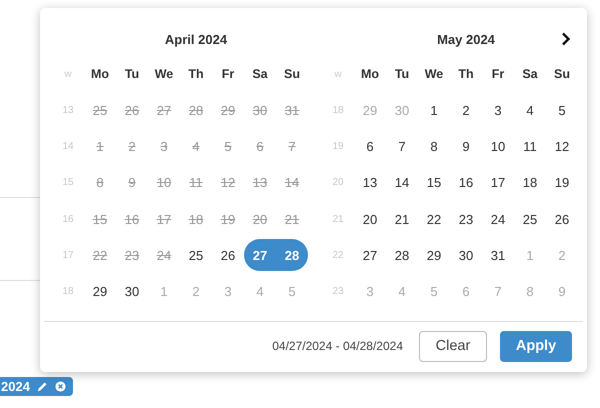  Describe the element at coordinates (60, 386) in the screenshot. I see `close-icon` at that location.